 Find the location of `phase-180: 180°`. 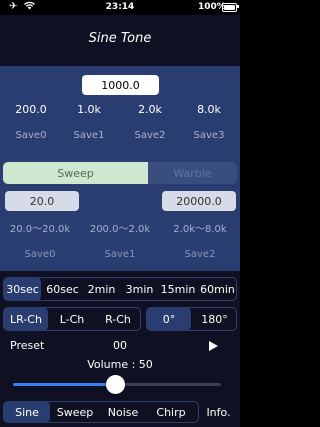

phase-180: 180° is located at coordinates (214, 319).